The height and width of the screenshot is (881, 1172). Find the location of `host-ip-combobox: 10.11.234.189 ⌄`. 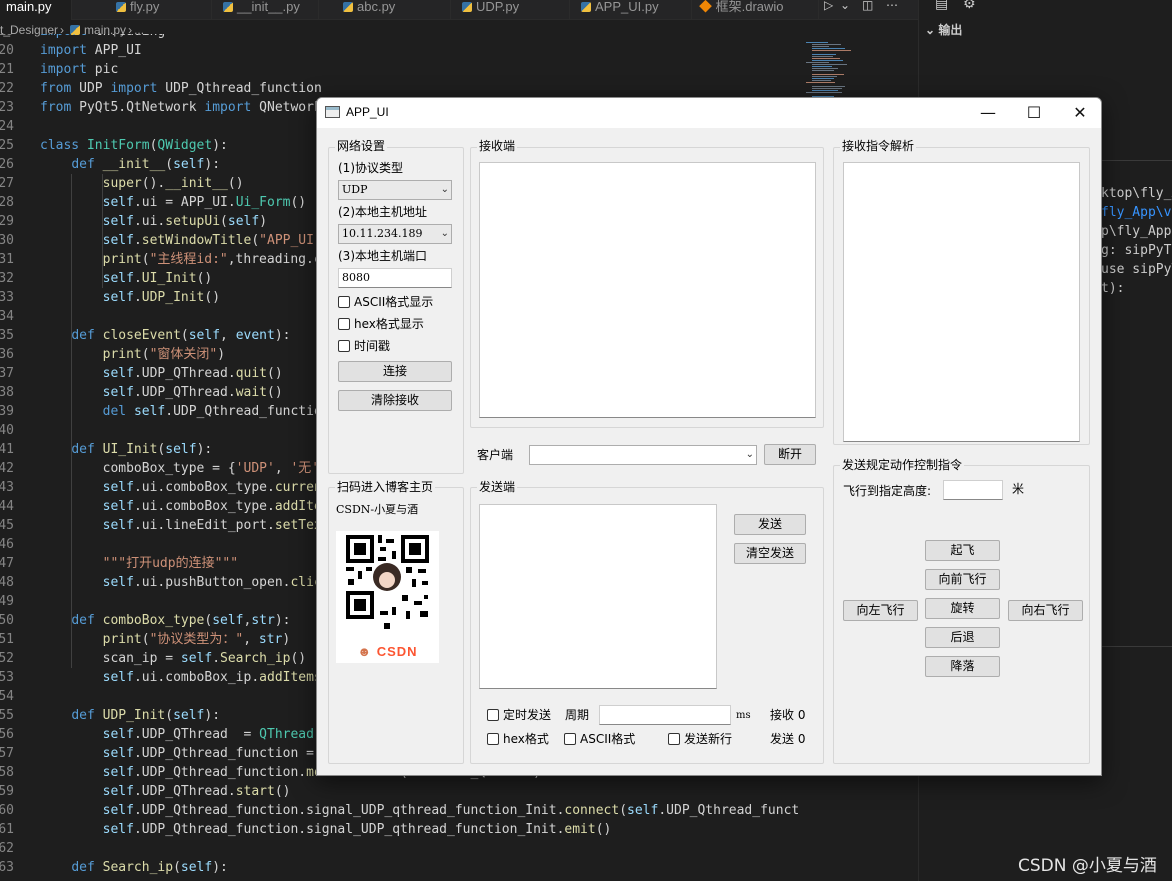

host-ip-combobox: 10.11.234.189 ⌄ is located at coordinates (395, 234).